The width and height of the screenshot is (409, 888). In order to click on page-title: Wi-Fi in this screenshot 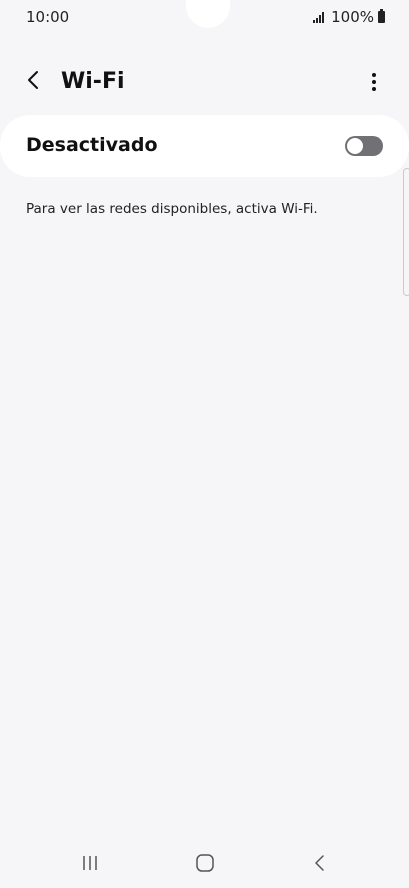, I will do `click(93, 81)`.